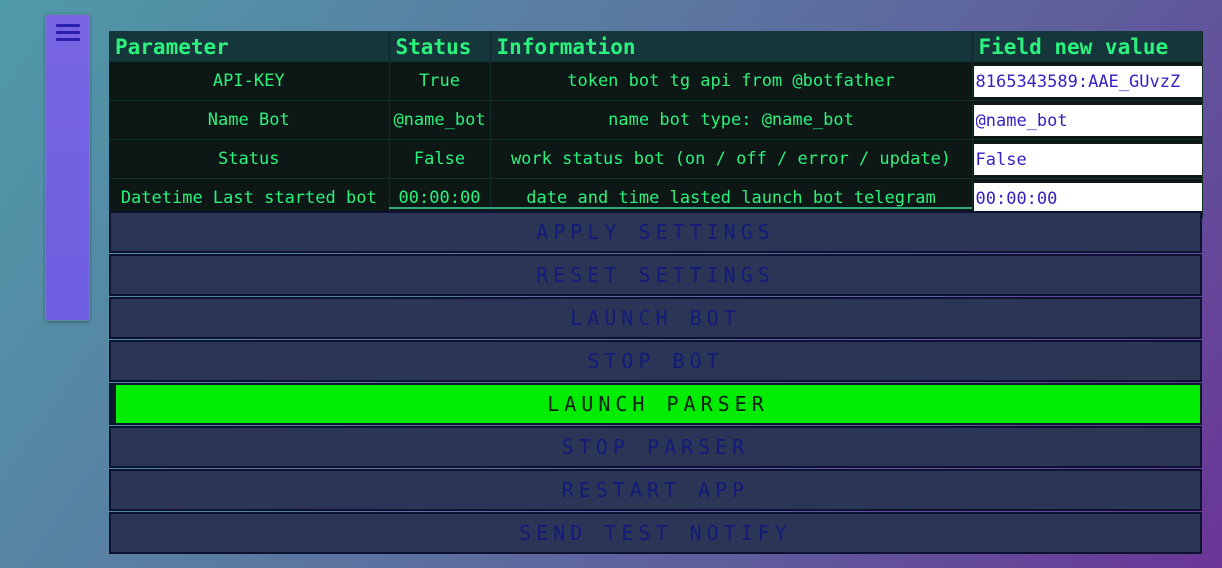 The image size is (1222, 568). Describe the element at coordinates (249, 46) in the screenshot. I see `header-parameter: Parameter` at that location.